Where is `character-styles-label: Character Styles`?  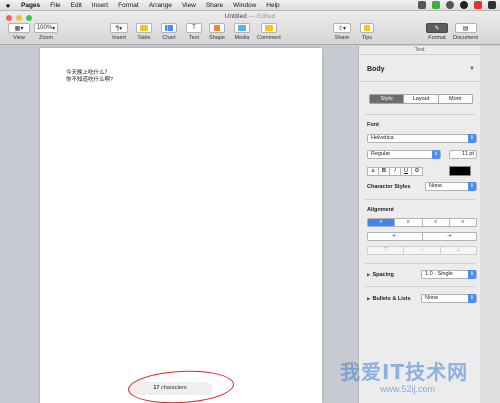 character-styles-label: Character Styles is located at coordinates (389, 187).